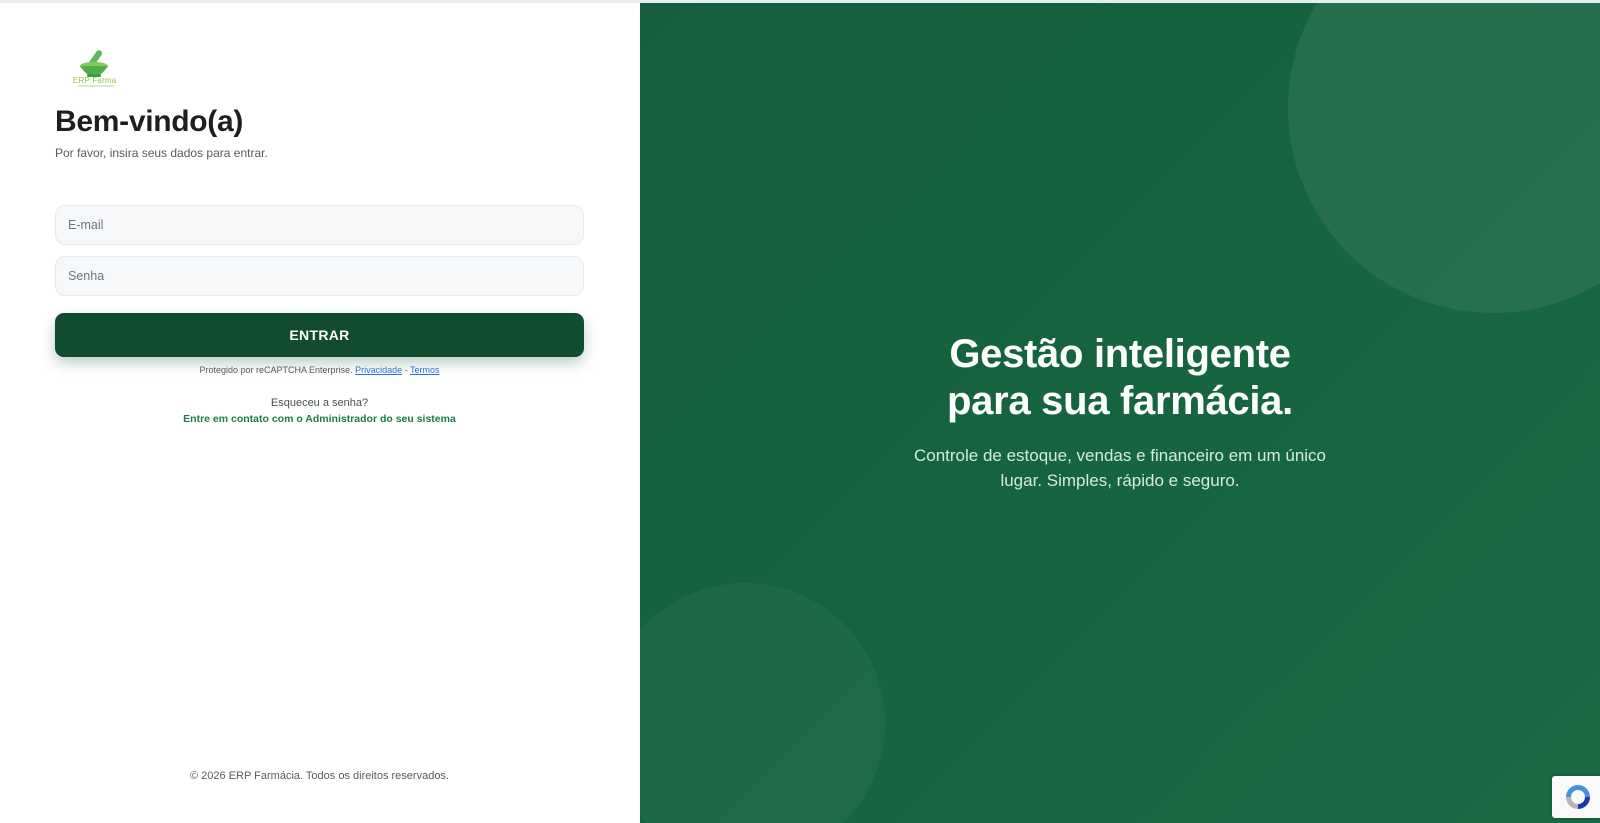 The width and height of the screenshot is (1600, 823). Describe the element at coordinates (762, 703) in the screenshot. I see `decorative-circle-bottom` at that location.